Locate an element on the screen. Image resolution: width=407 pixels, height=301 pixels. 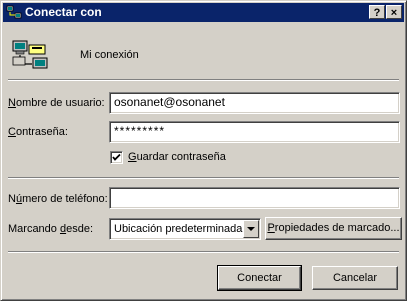
phone-label-text-before: N is located at coordinates (12, 199).